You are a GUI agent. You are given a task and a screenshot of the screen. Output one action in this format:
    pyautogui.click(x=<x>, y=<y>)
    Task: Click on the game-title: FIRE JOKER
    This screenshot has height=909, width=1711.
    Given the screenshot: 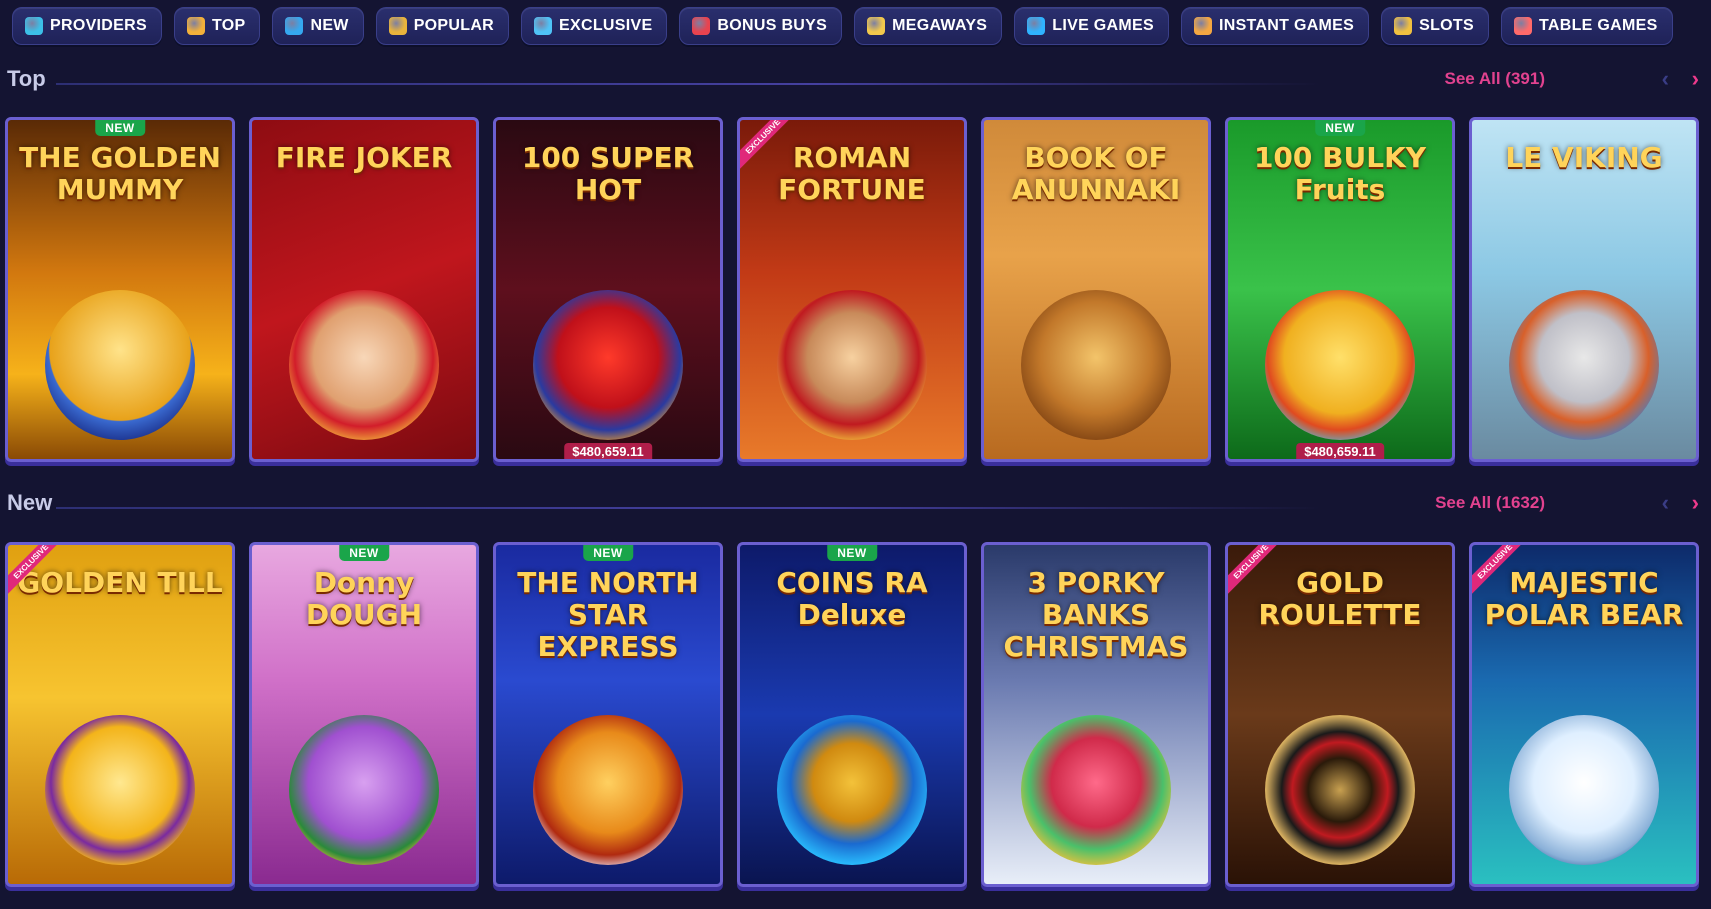 What is the action you would take?
    pyautogui.click(x=364, y=157)
    